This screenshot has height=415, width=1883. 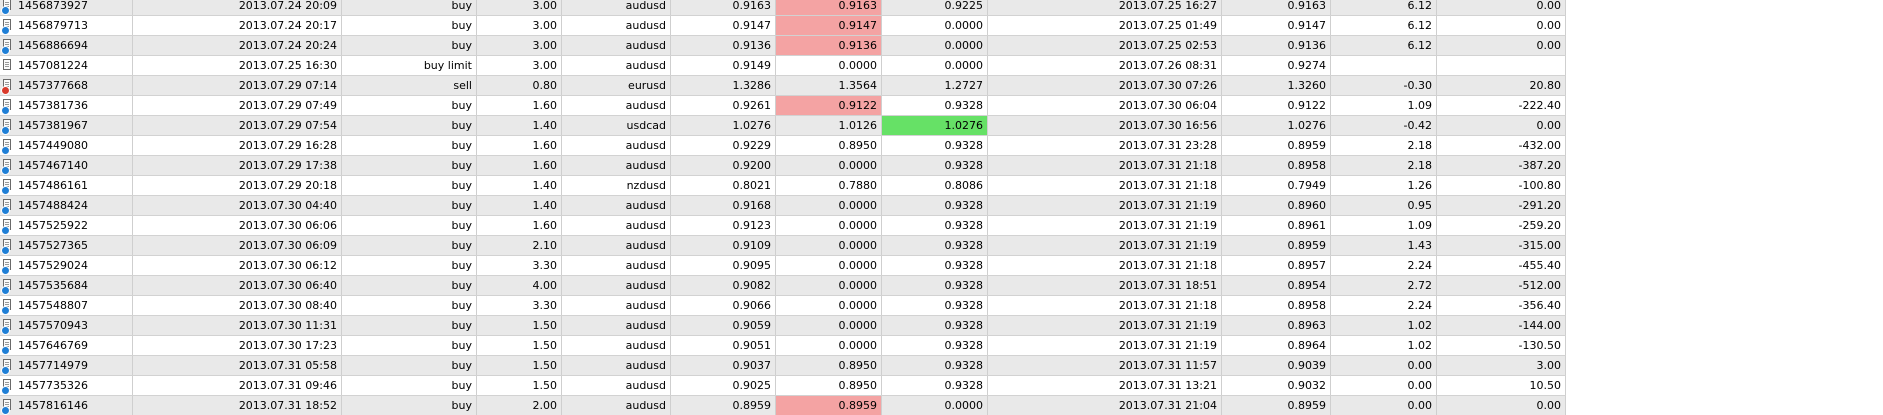 I want to click on close-time-cell: 2013.07.31 18:51, so click(x=1105, y=285).